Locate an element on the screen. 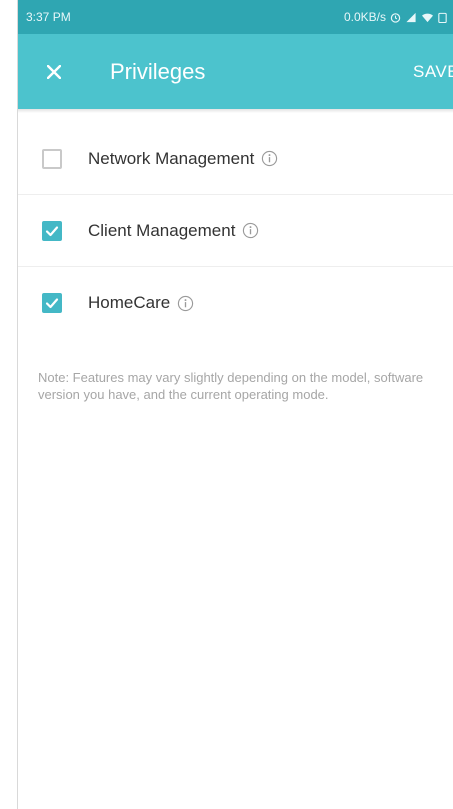  status-indicators: 0.0KB/s is located at coordinates (395, 17).